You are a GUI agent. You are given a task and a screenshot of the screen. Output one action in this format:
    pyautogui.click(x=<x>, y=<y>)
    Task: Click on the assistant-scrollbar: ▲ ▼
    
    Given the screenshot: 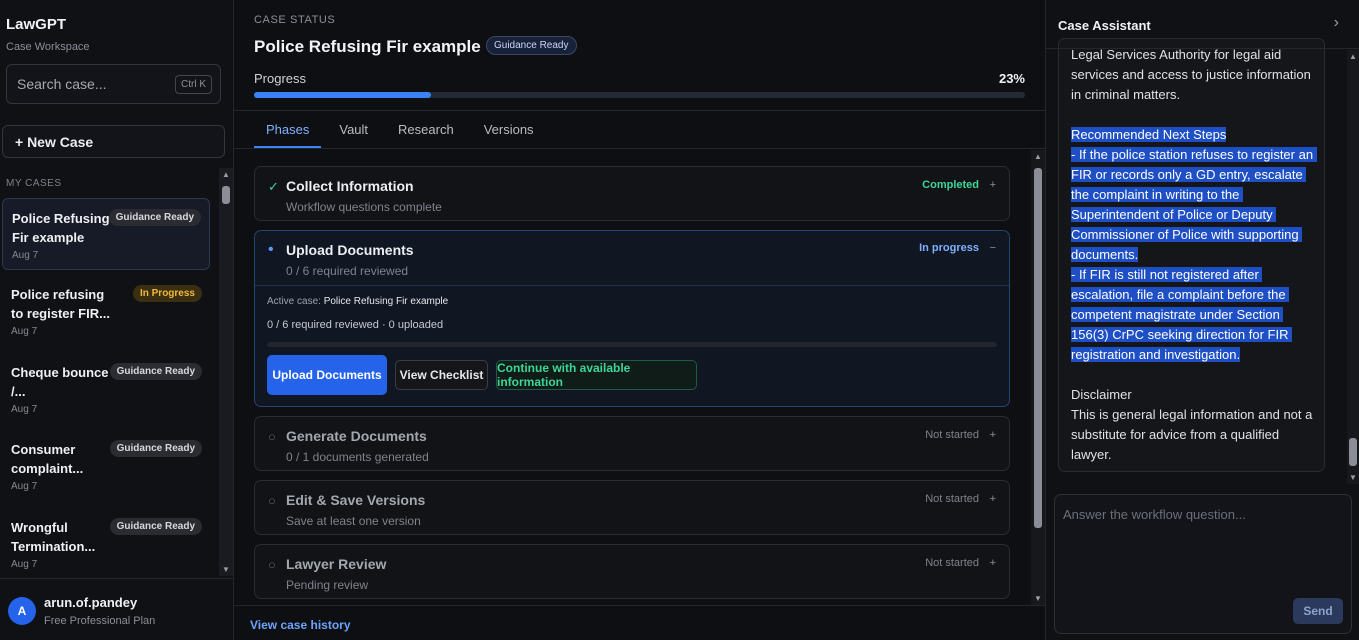 What is the action you would take?
    pyautogui.click(x=1353, y=267)
    